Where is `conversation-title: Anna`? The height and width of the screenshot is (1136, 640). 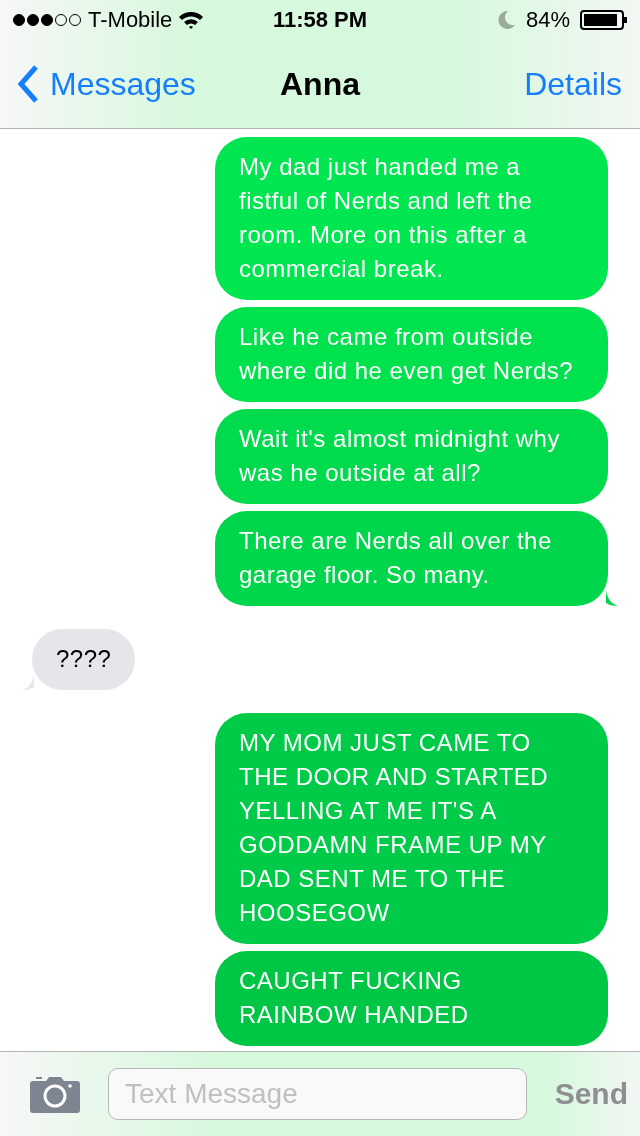
conversation-title: Anna is located at coordinates (320, 84).